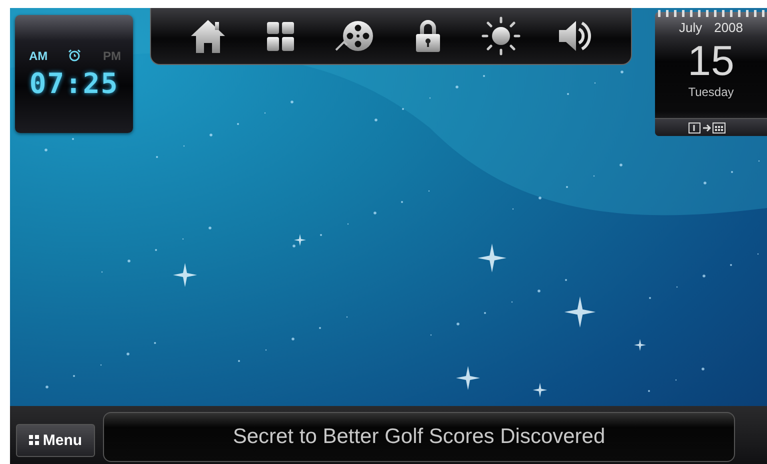 Image resolution: width=767 pixels, height=464 pixels. I want to click on sun-icon, so click(500, 36).